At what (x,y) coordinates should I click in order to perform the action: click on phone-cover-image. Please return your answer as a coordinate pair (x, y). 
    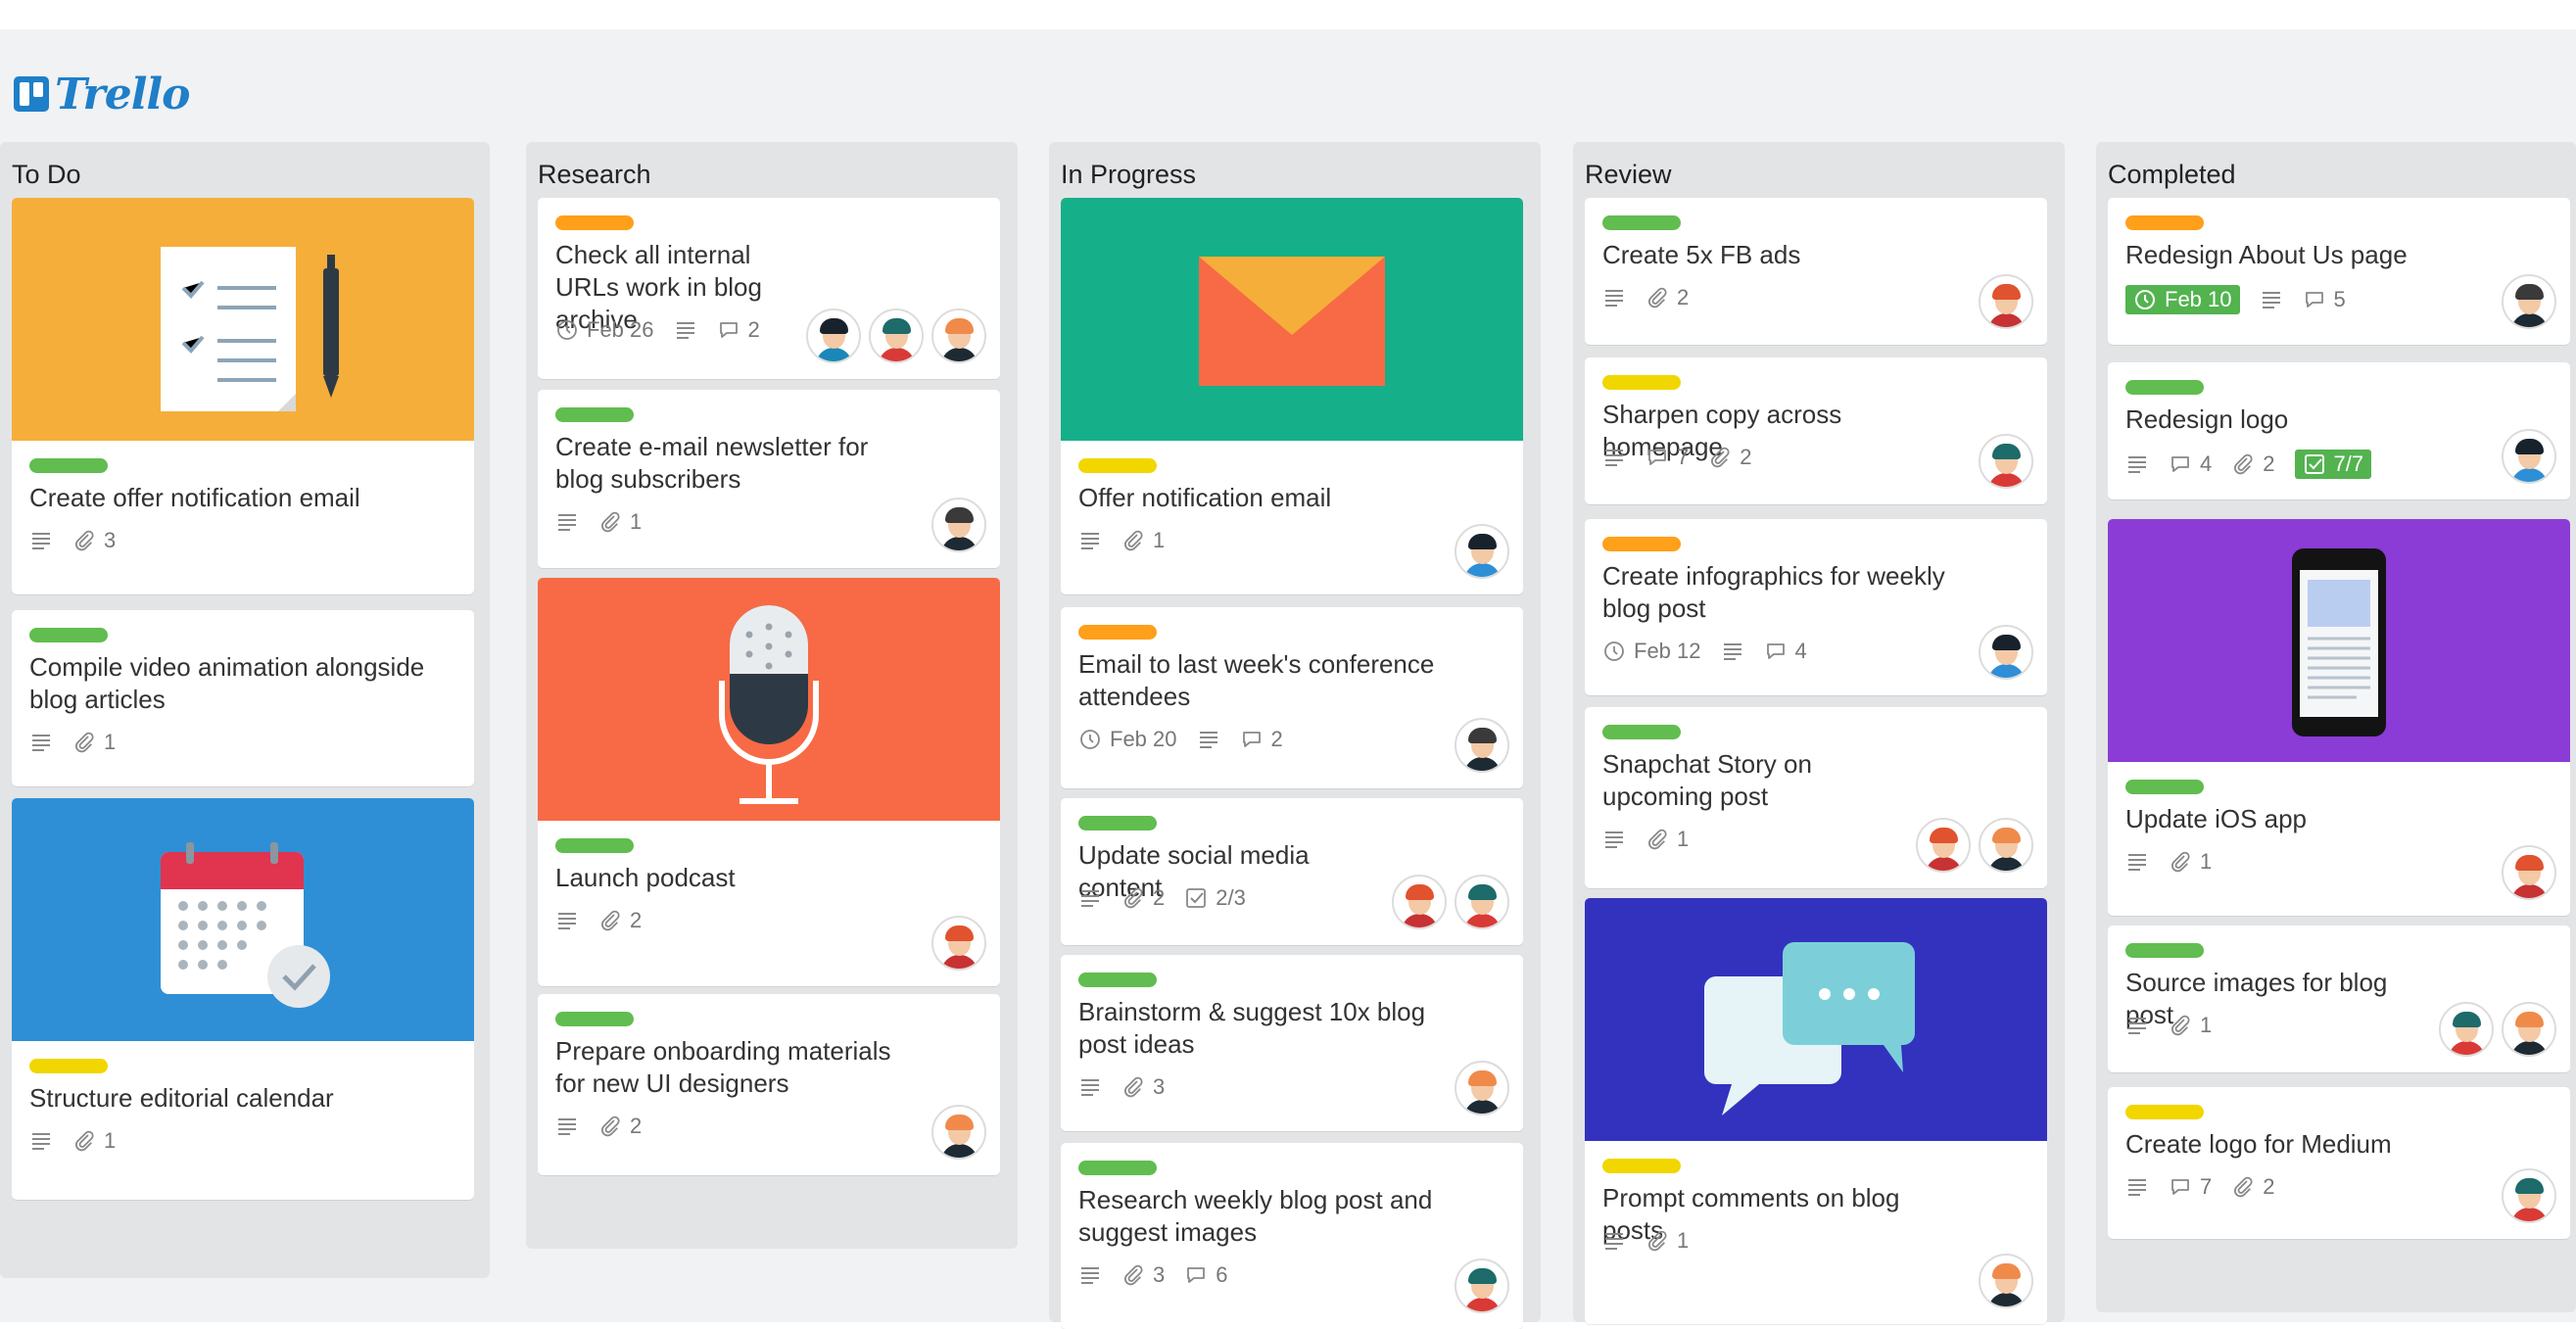
    Looking at the image, I should click on (2339, 640).